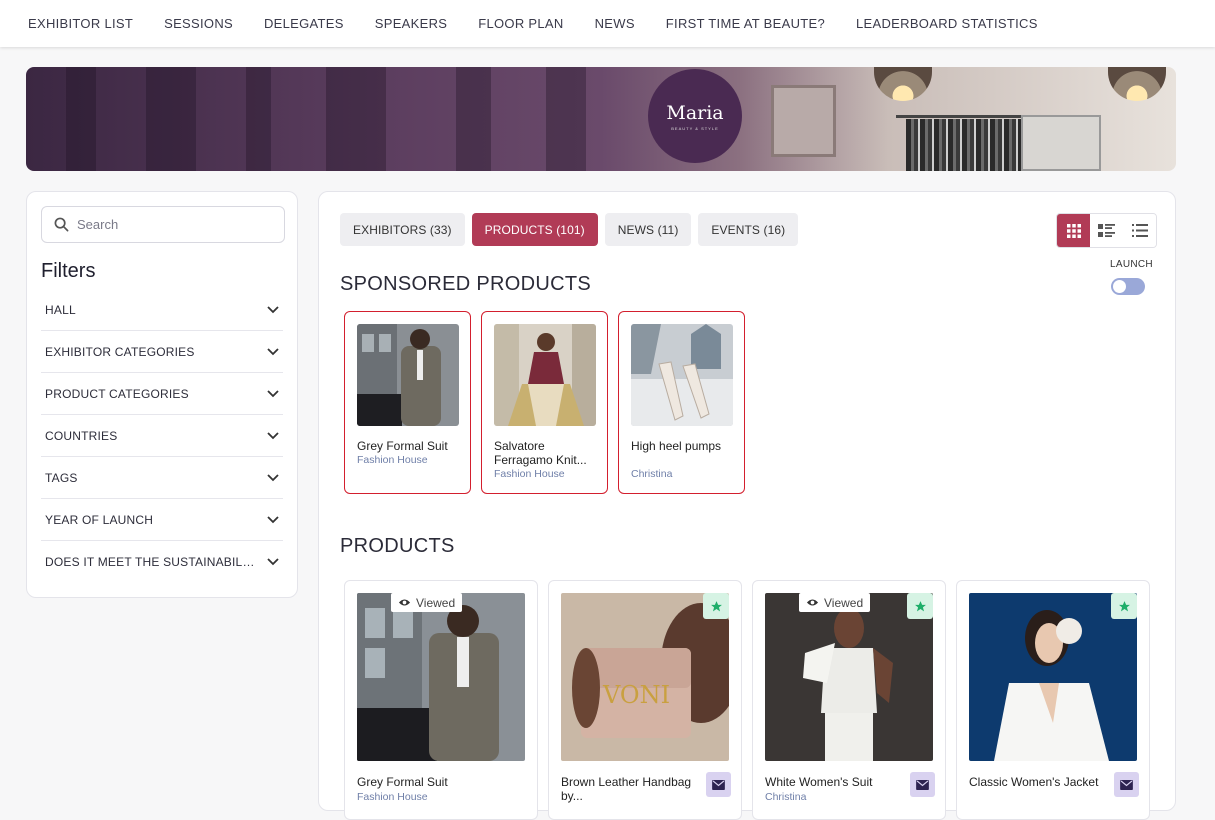 Image resolution: width=1215 pixels, height=820 pixels. What do you see at coordinates (676, 446) in the screenshot?
I see `product-name: High heel pumps` at bounding box center [676, 446].